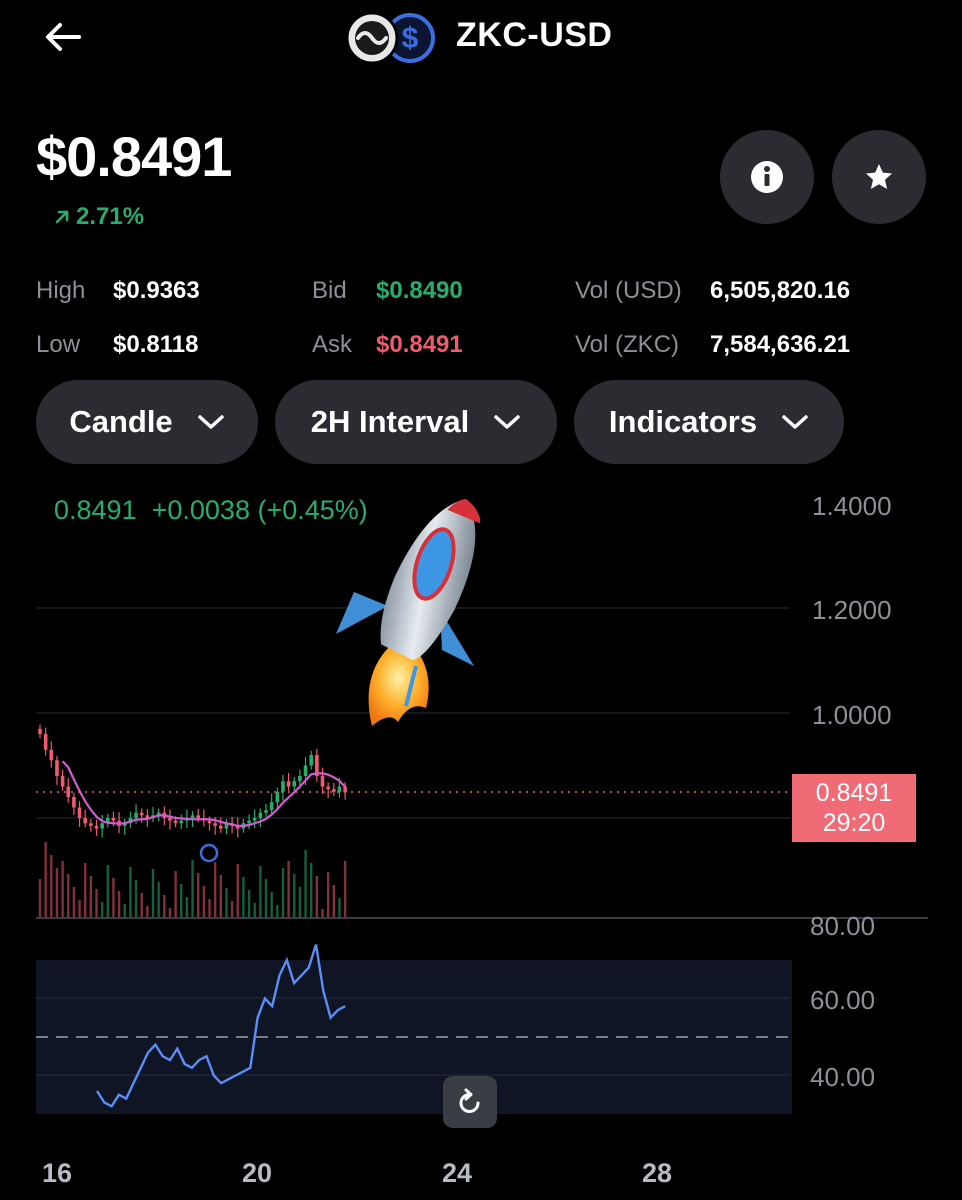 This screenshot has height=1200, width=962. What do you see at coordinates (780, 344) in the screenshot?
I see `vol-zkc-value: 7,584,636.21` at bounding box center [780, 344].